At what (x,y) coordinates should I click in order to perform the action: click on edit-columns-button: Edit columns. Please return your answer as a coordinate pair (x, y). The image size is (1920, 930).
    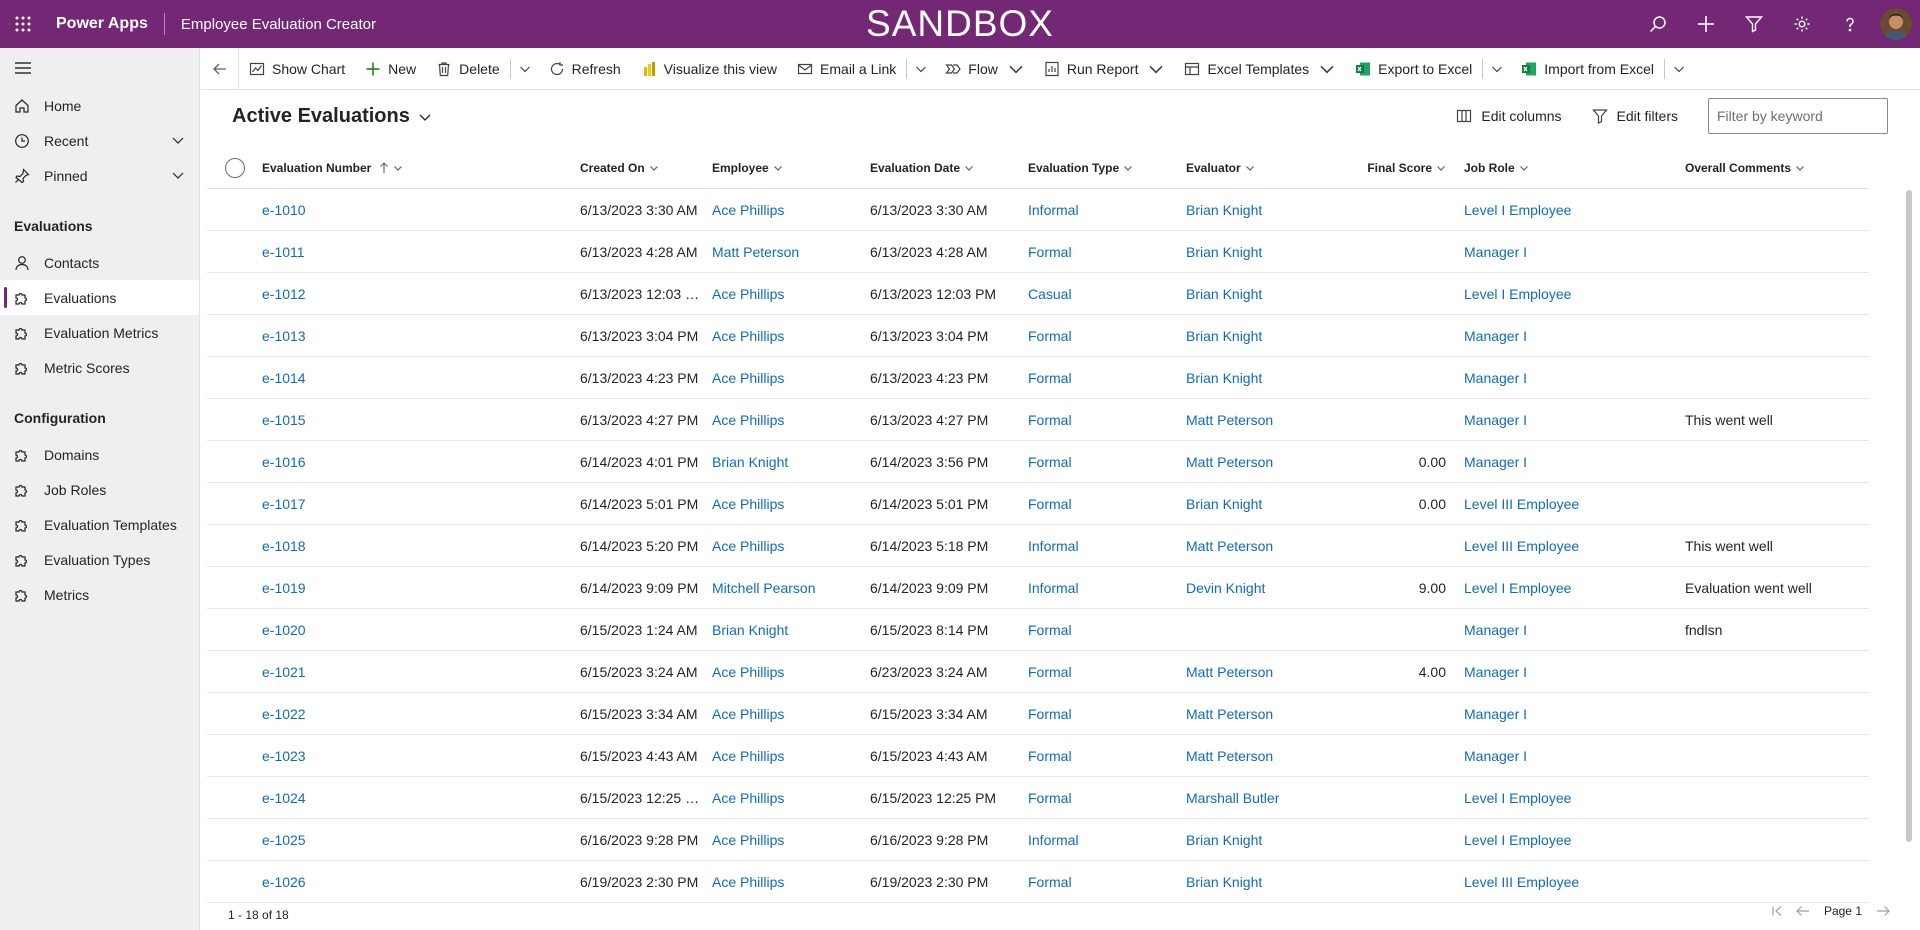
    Looking at the image, I should click on (1509, 116).